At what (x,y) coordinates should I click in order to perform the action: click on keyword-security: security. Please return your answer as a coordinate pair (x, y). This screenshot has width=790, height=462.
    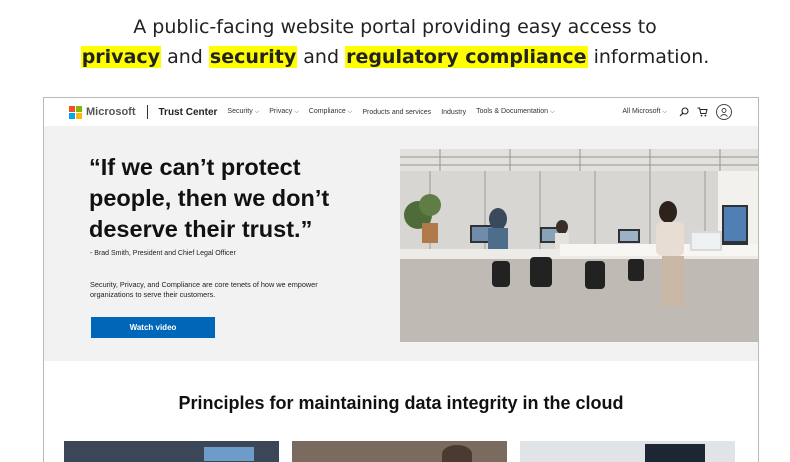
    Looking at the image, I should click on (253, 57).